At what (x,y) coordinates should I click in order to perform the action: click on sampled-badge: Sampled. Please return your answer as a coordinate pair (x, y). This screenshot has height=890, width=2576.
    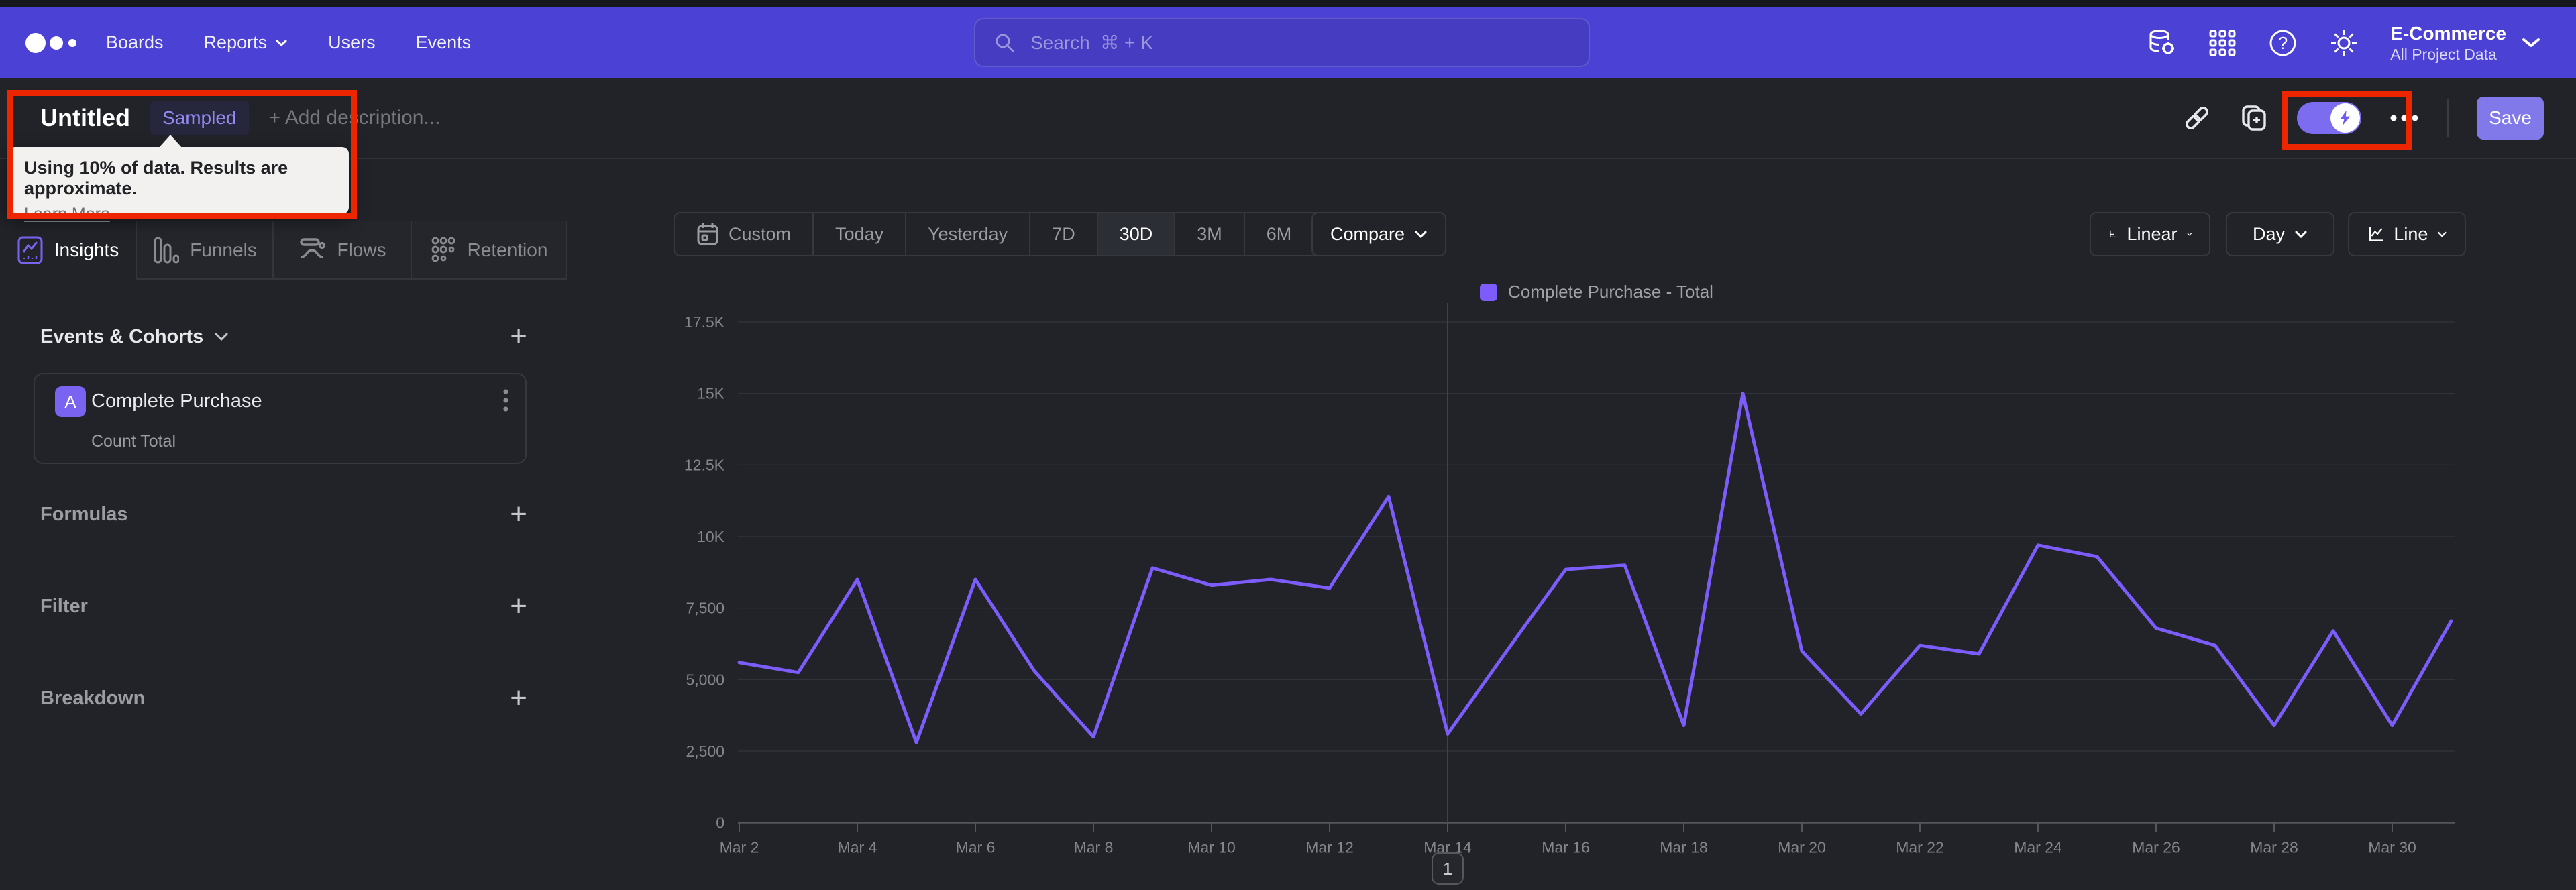
    Looking at the image, I should click on (199, 118).